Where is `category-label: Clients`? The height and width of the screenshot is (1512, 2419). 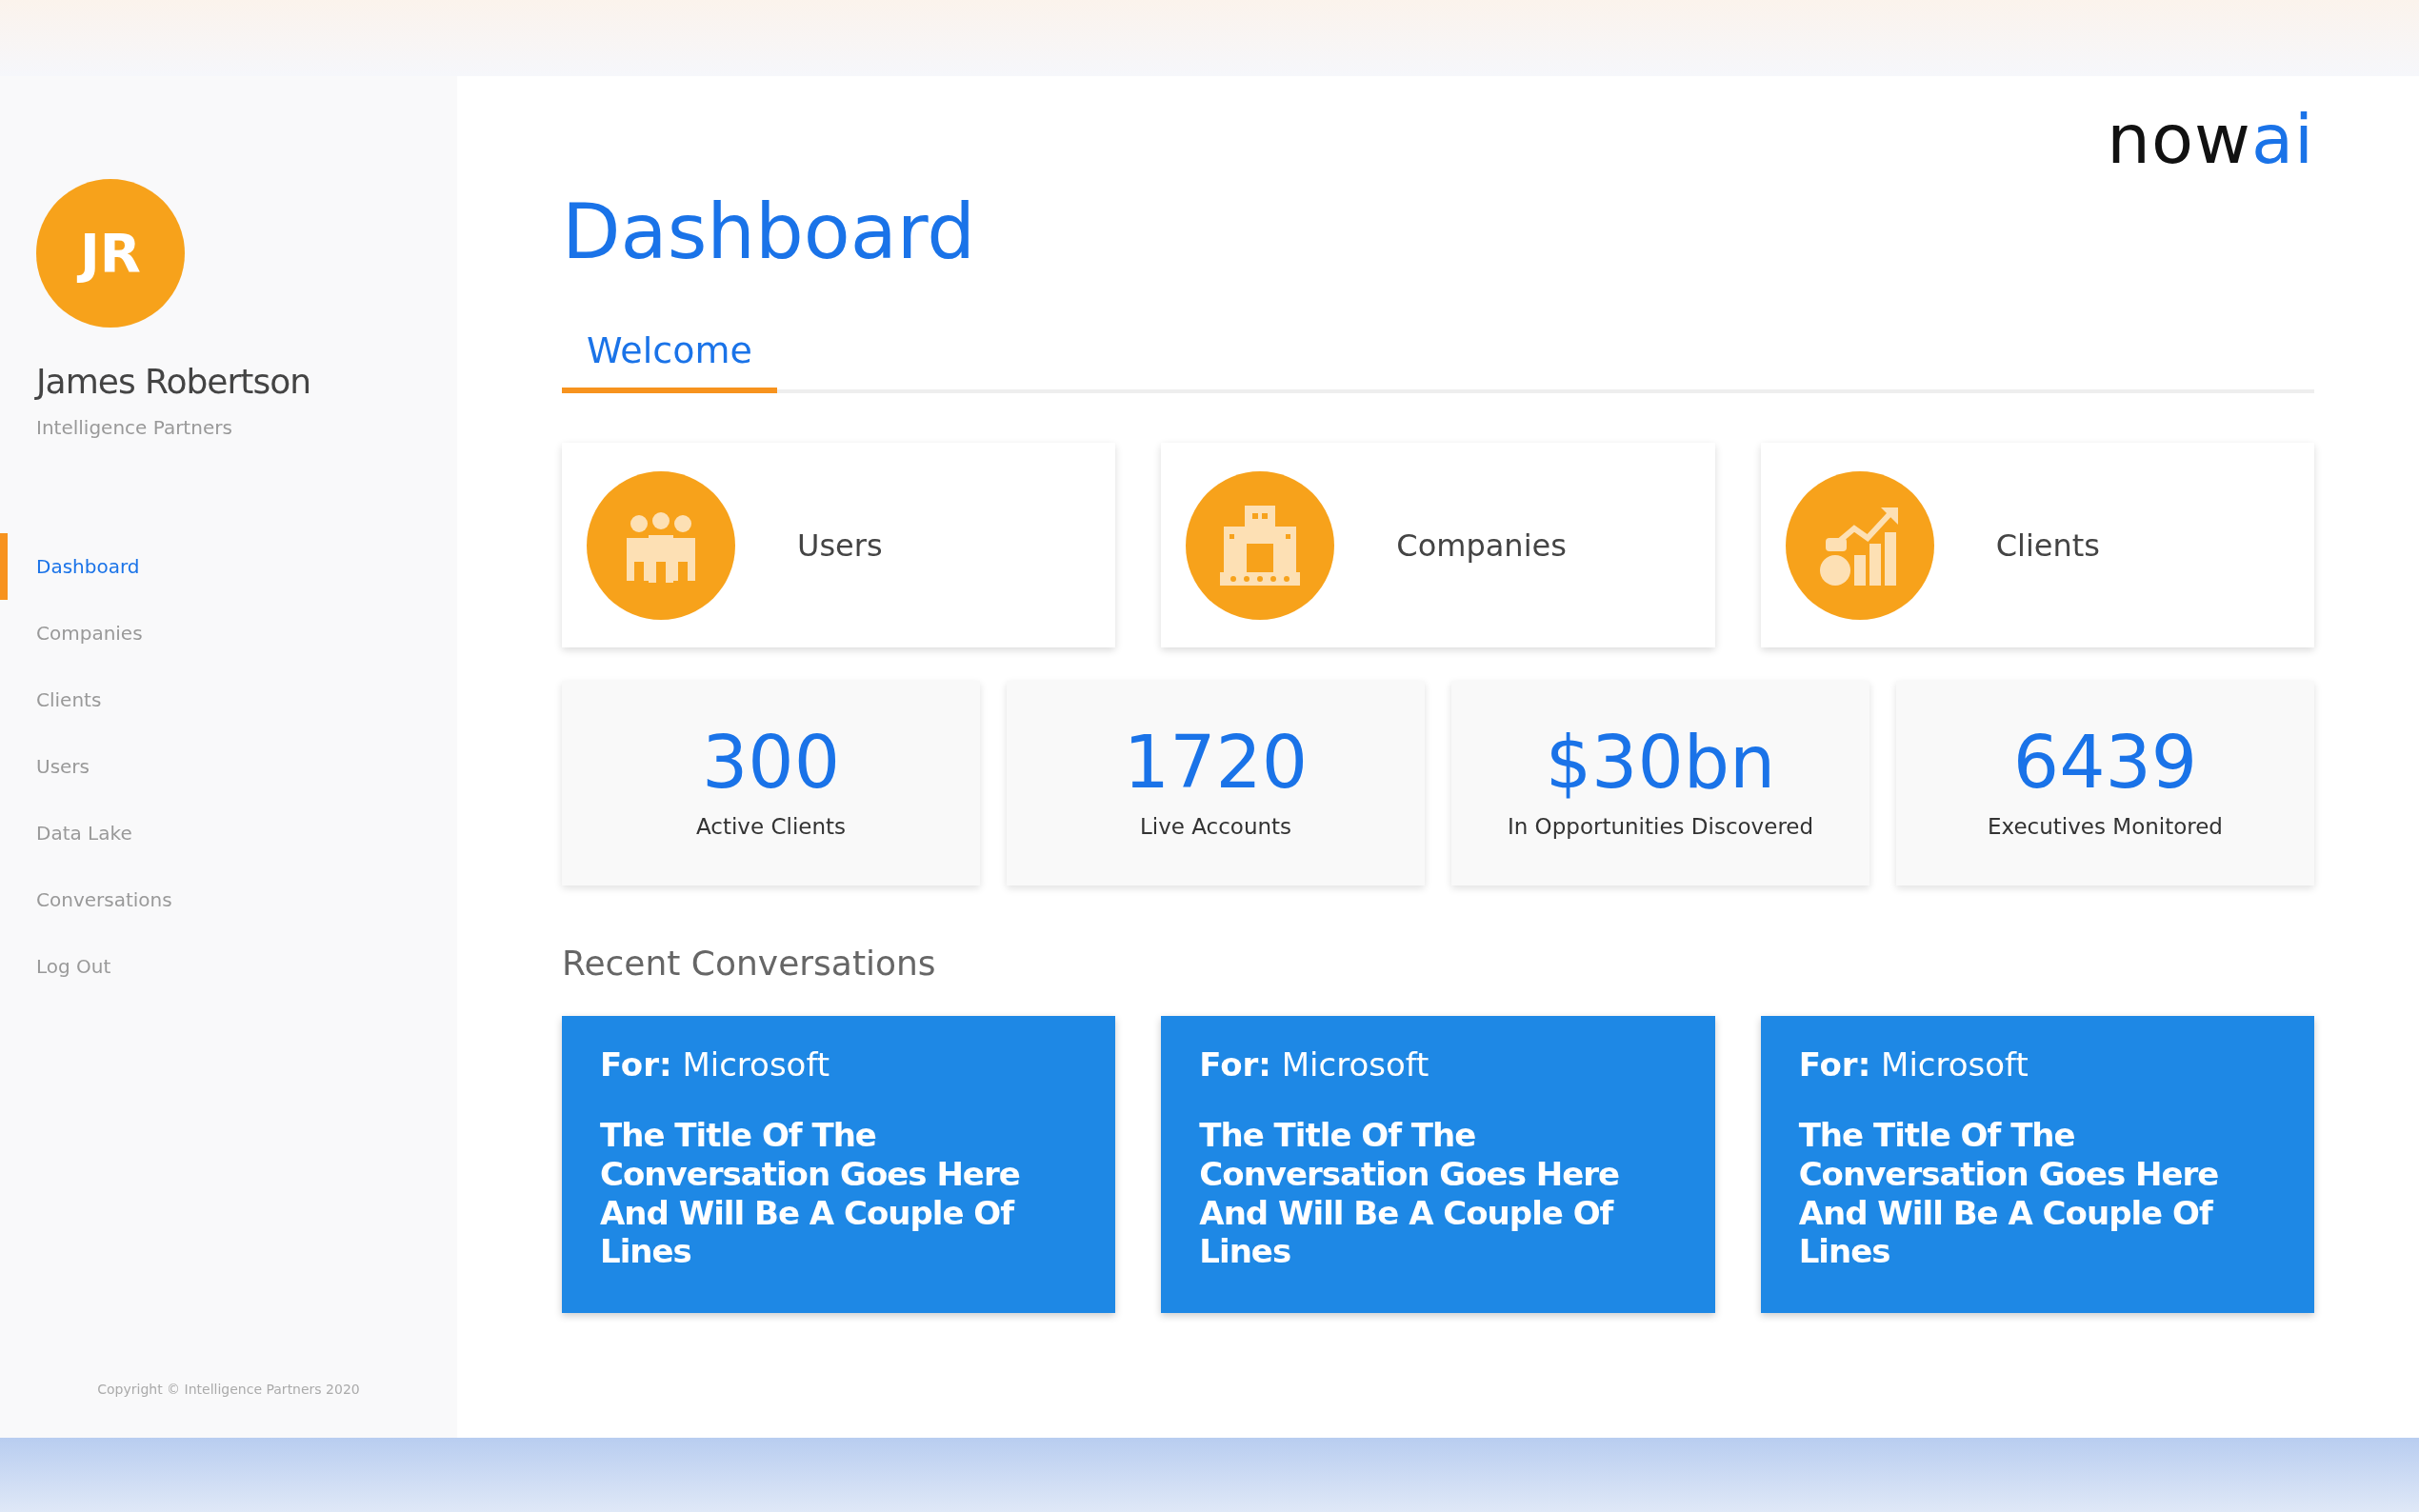
category-label: Clients is located at coordinates (2048, 546).